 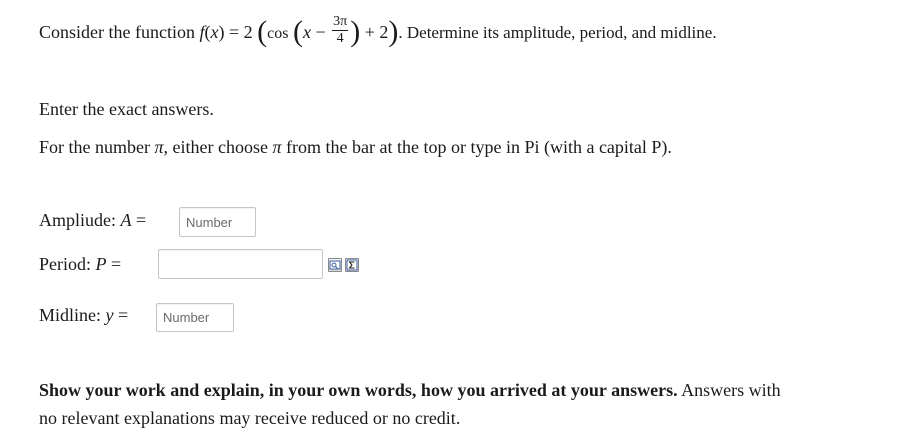 I want to click on preview-button, so click(x=335, y=265).